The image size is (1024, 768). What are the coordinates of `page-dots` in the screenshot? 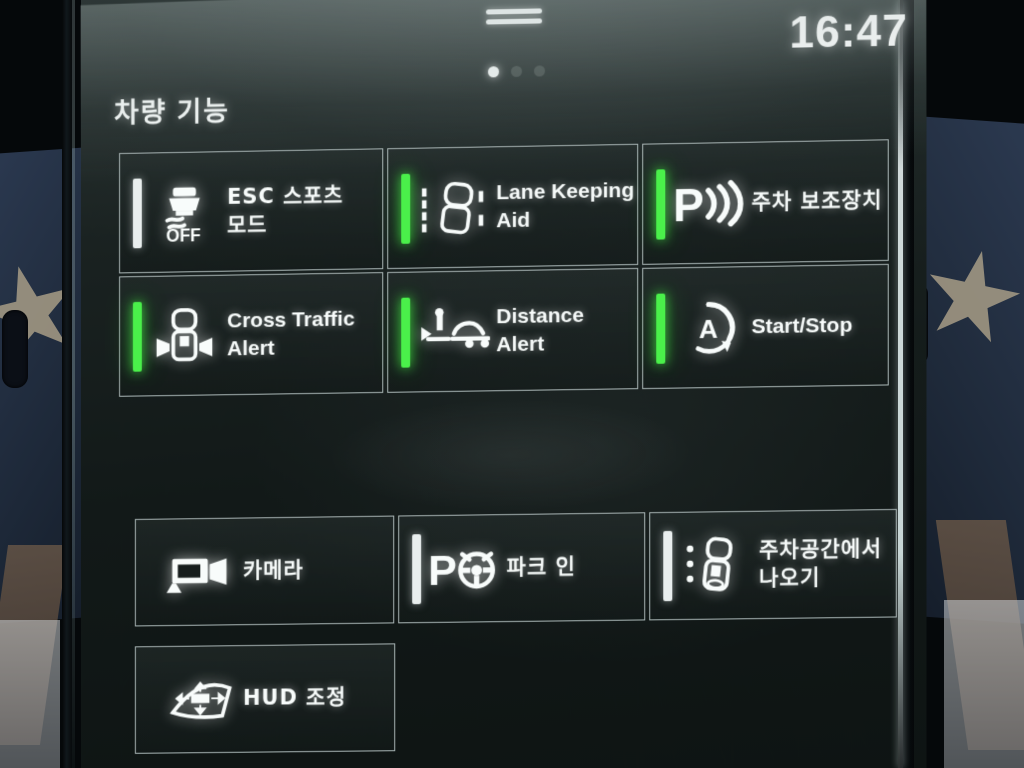 It's located at (517, 71).